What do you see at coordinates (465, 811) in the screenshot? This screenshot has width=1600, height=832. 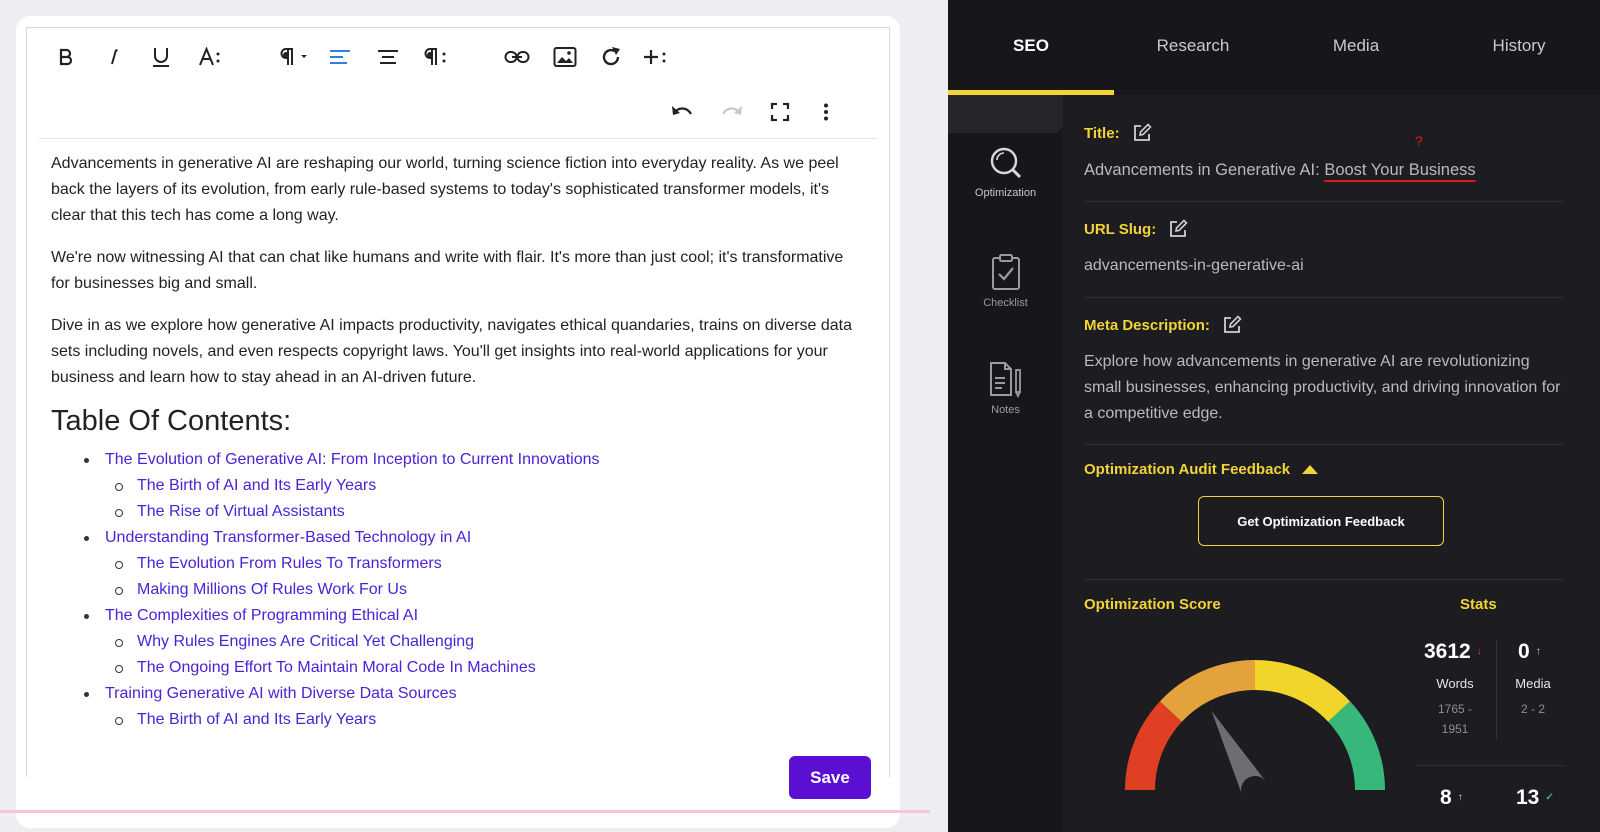 I see `bottom-border` at bounding box center [465, 811].